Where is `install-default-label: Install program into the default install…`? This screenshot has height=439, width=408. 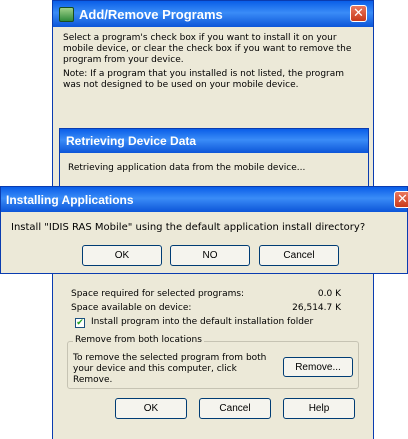 install-default-label: Install program into the default install… is located at coordinates (202, 322).